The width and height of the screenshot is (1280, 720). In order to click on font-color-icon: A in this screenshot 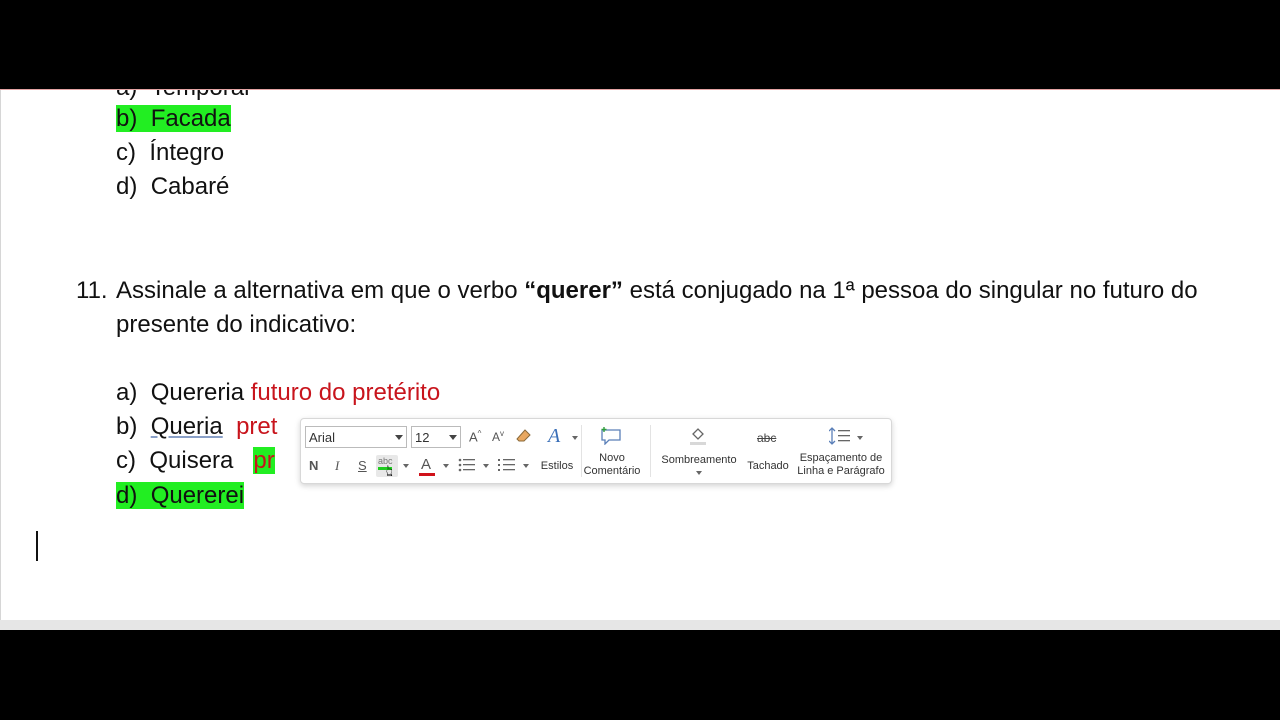, I will do `click(426, 464)`.